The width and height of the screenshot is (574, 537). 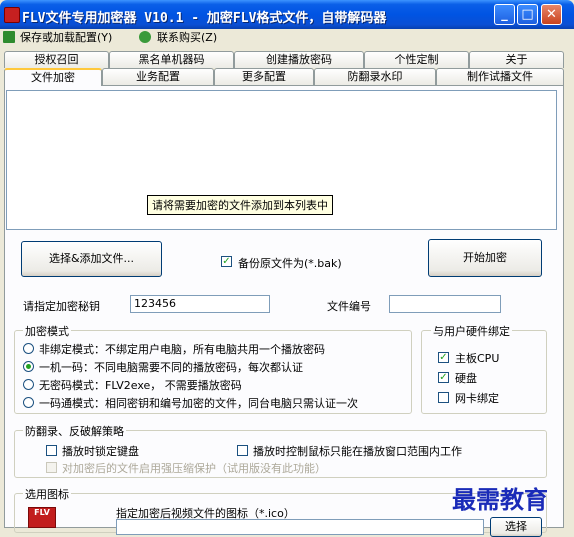 I want to click on file-number-input, so click(x=445, y=304).